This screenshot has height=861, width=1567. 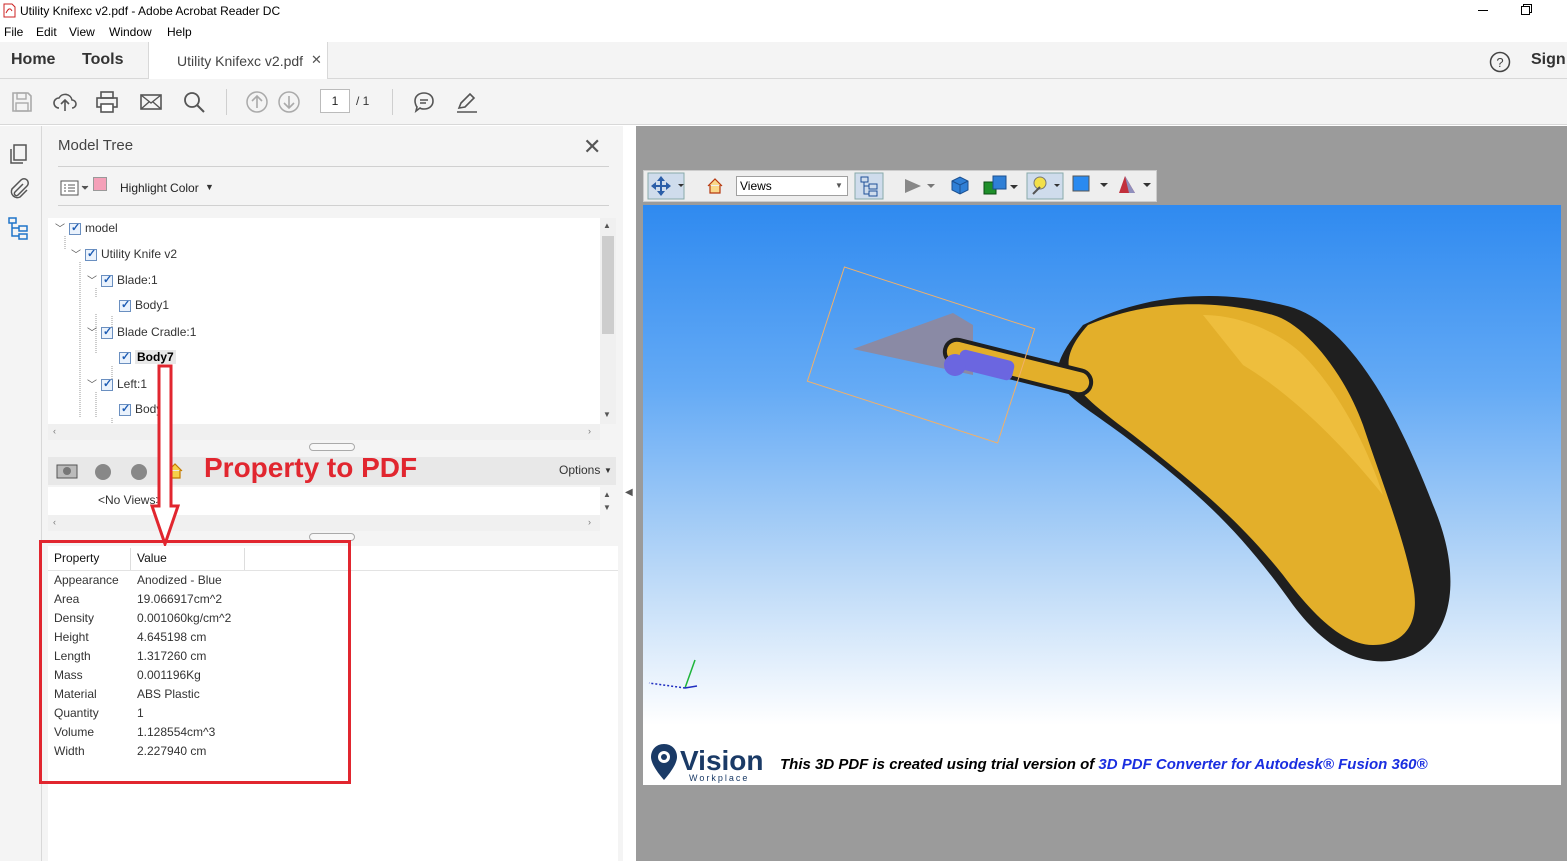 What do you see at coordinates (1000, 186) in the screenshot?
I see `lighting-cubes-icon` at bounding box center [1000, 186].